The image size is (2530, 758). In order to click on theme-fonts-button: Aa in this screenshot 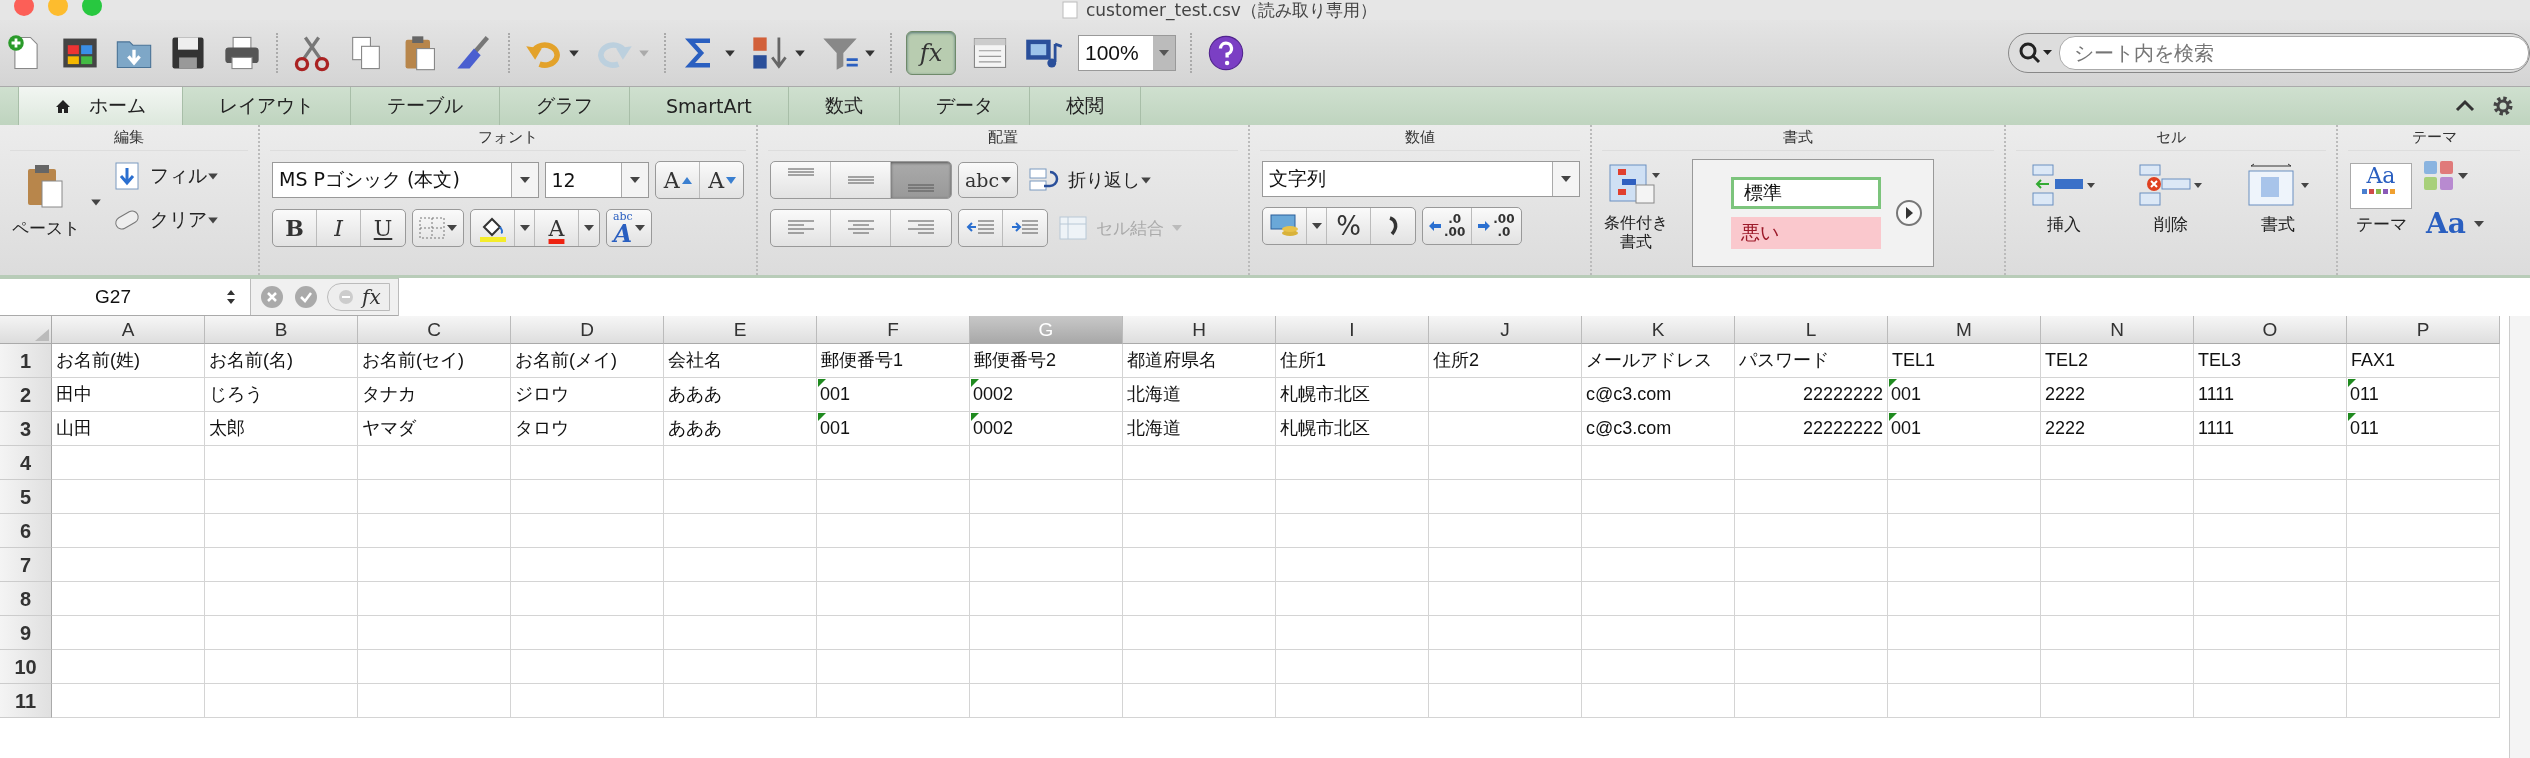, I will do `click(2455, 223)`.